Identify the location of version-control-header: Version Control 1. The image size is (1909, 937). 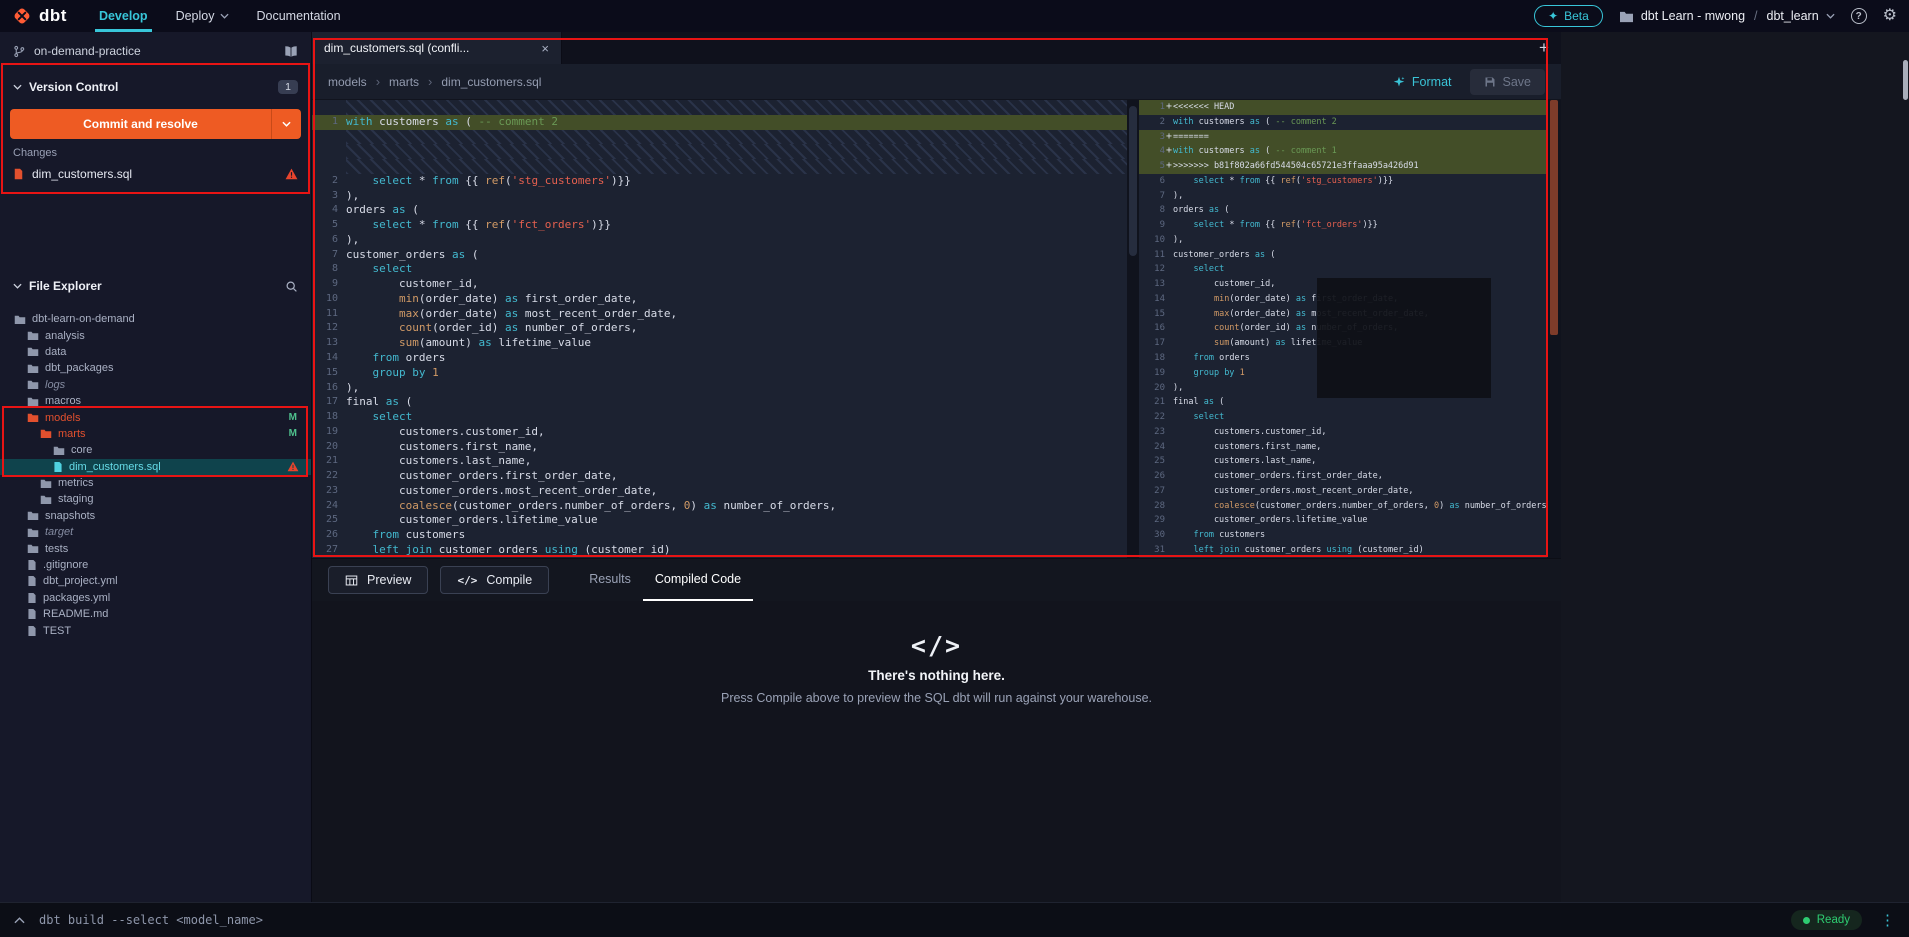
(155, 87).